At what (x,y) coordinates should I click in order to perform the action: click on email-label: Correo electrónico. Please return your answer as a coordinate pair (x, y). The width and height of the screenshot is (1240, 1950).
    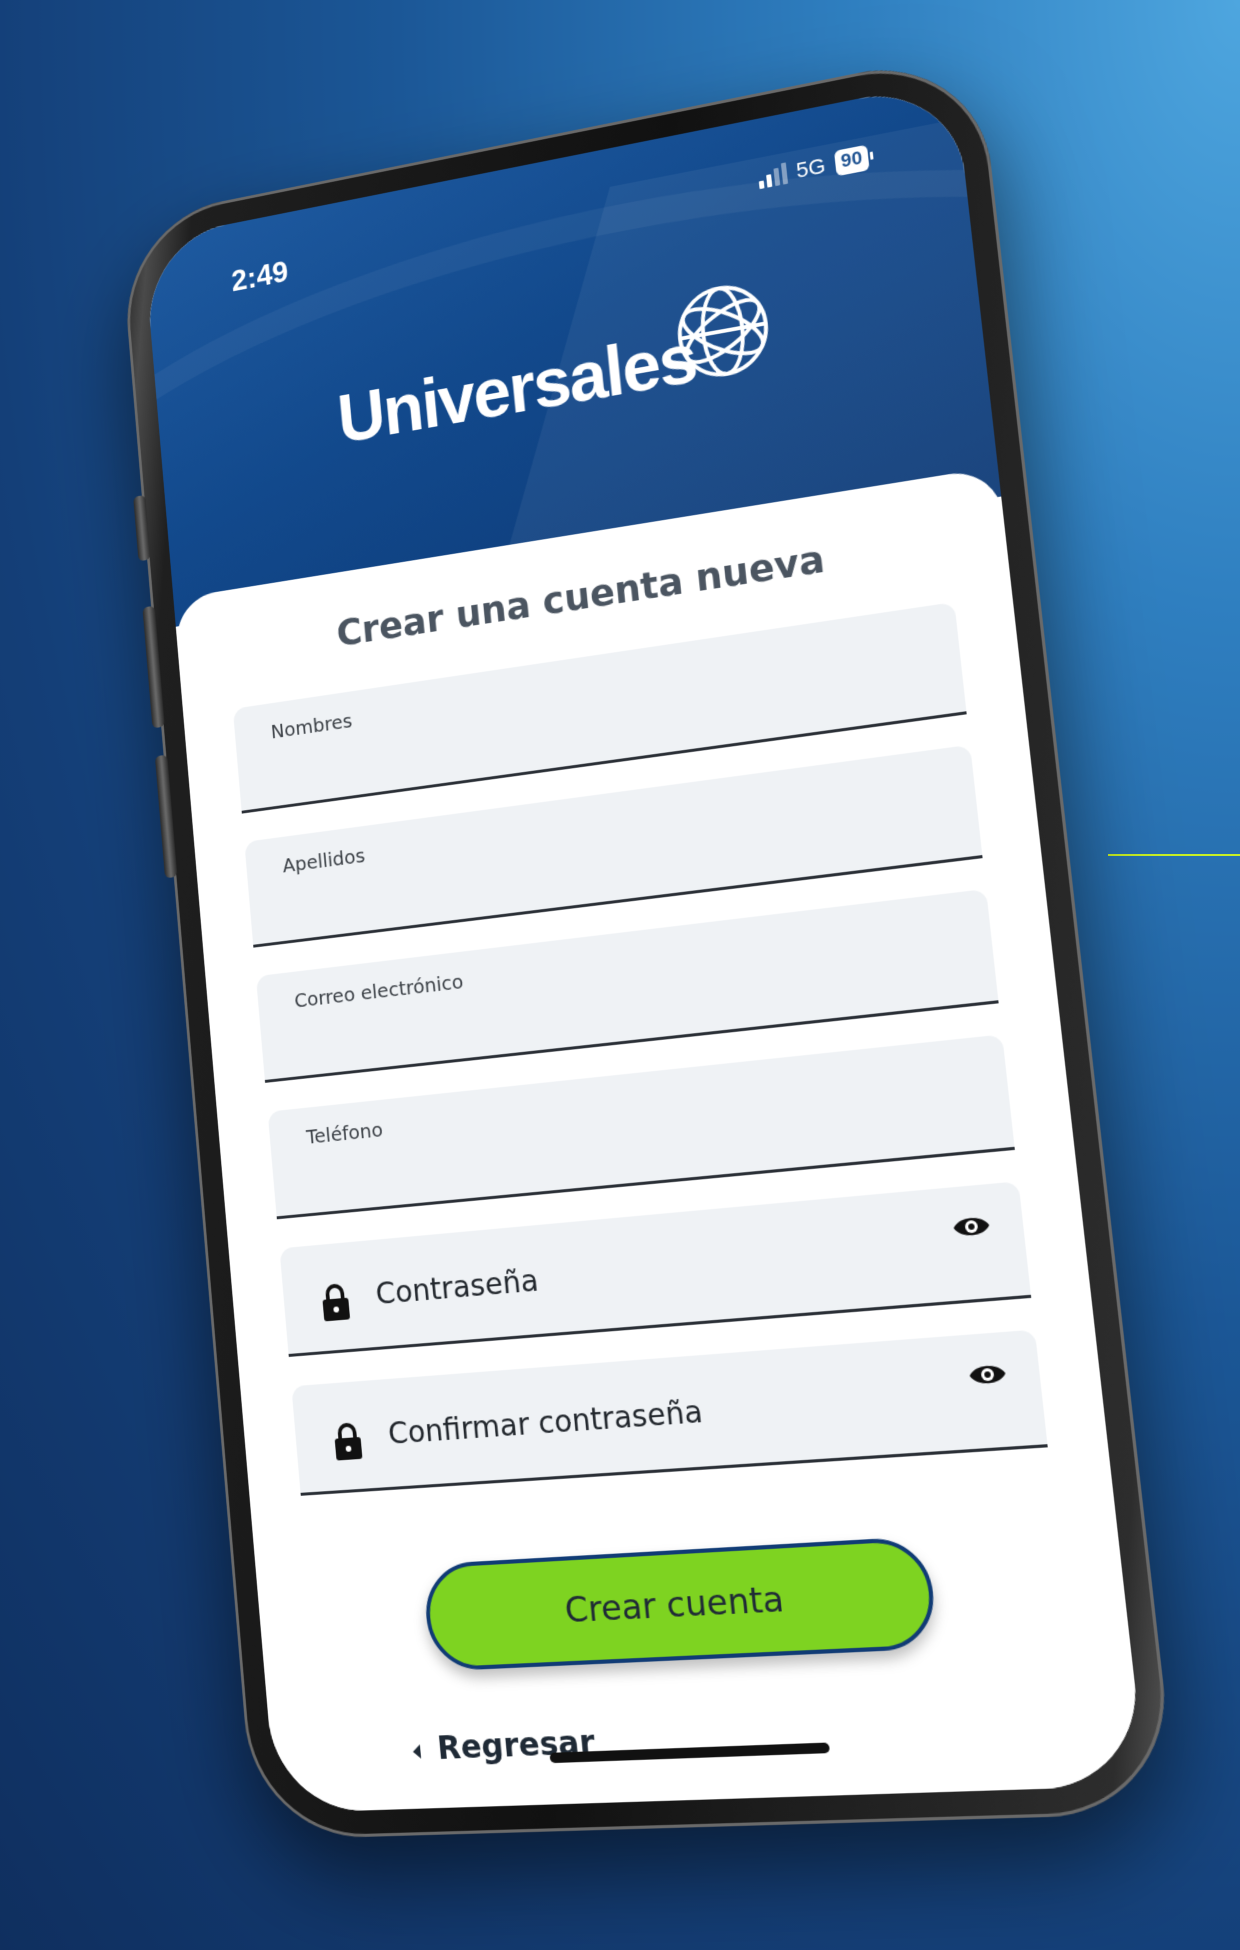
    Looking at the image, I should click on (379, 991).